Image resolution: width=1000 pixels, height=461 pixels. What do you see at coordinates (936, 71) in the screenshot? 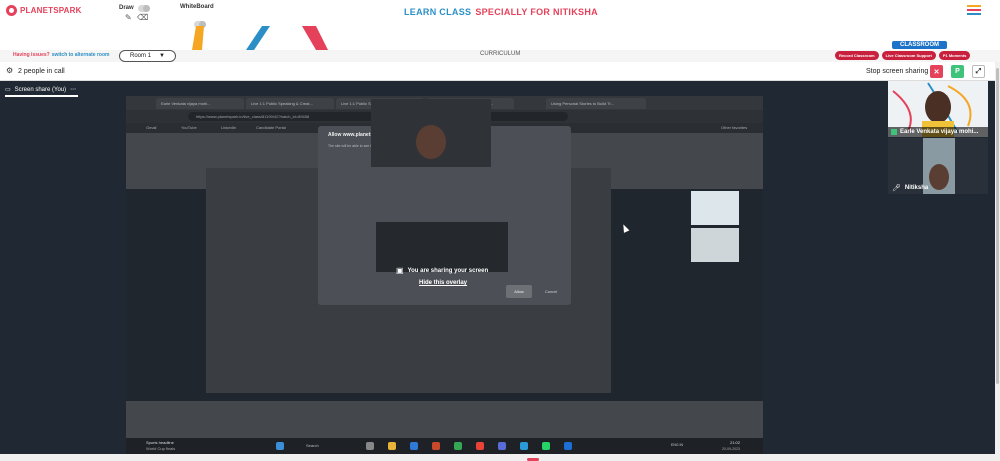
I see `close-share-icon: ✕` at bounding box center [936, 71].